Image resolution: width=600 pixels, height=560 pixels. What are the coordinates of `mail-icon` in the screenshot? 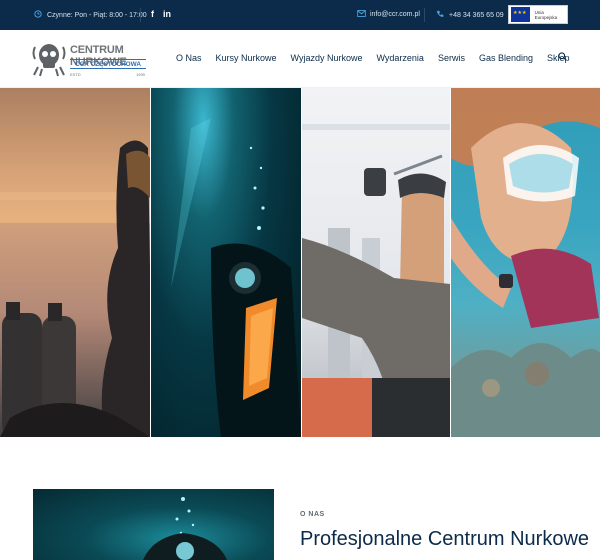 It's located at (361, 14).